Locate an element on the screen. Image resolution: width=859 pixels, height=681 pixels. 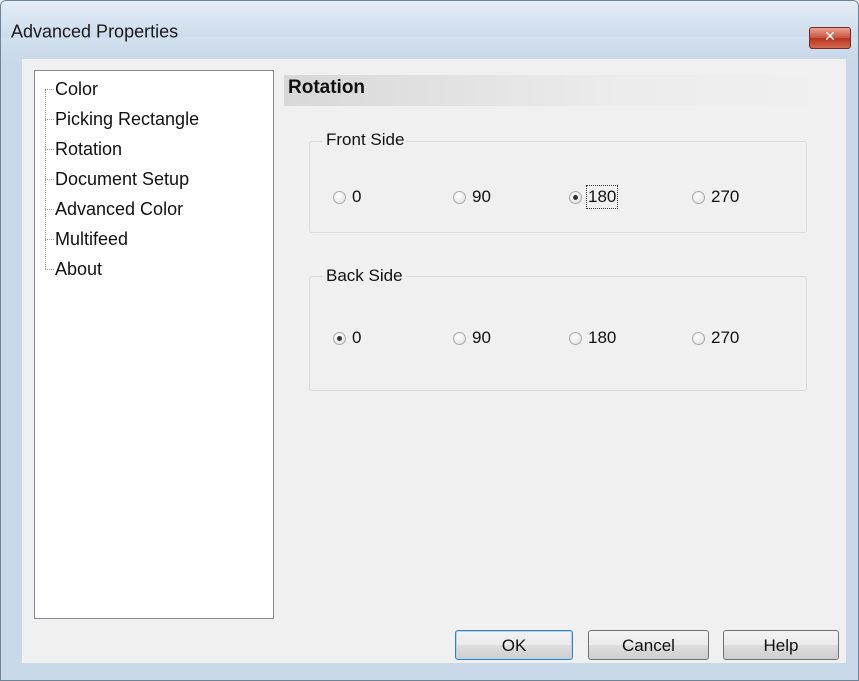
section-header: Rotation is located at coordinates (565, 90).